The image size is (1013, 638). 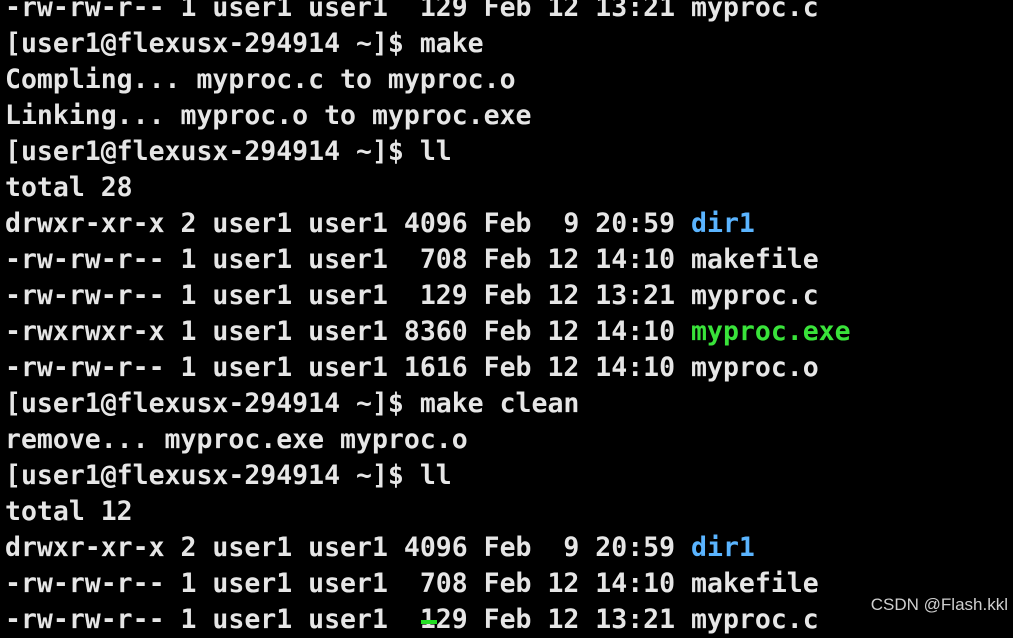 I want to click on terminal-line-output: remove... myproc.exe myproc.o, so click(x=236, y=439).